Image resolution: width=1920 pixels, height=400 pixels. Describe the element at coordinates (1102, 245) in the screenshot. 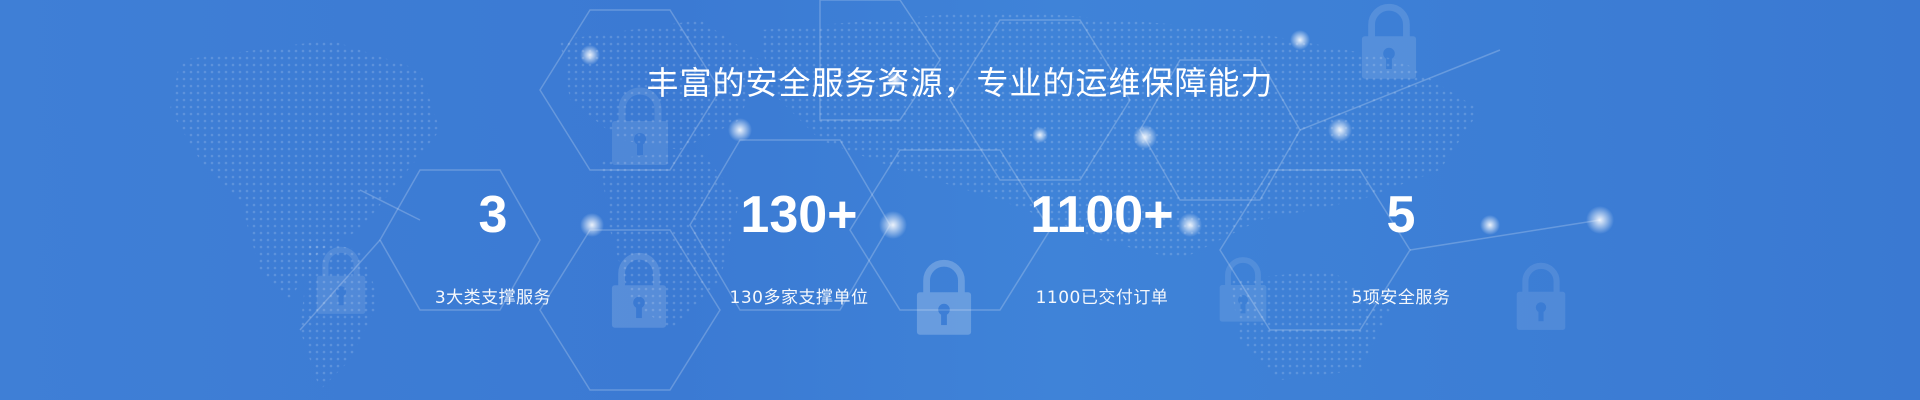

I see `stat-delivered-orders: 1100+ 1100已交付订单` at that location.